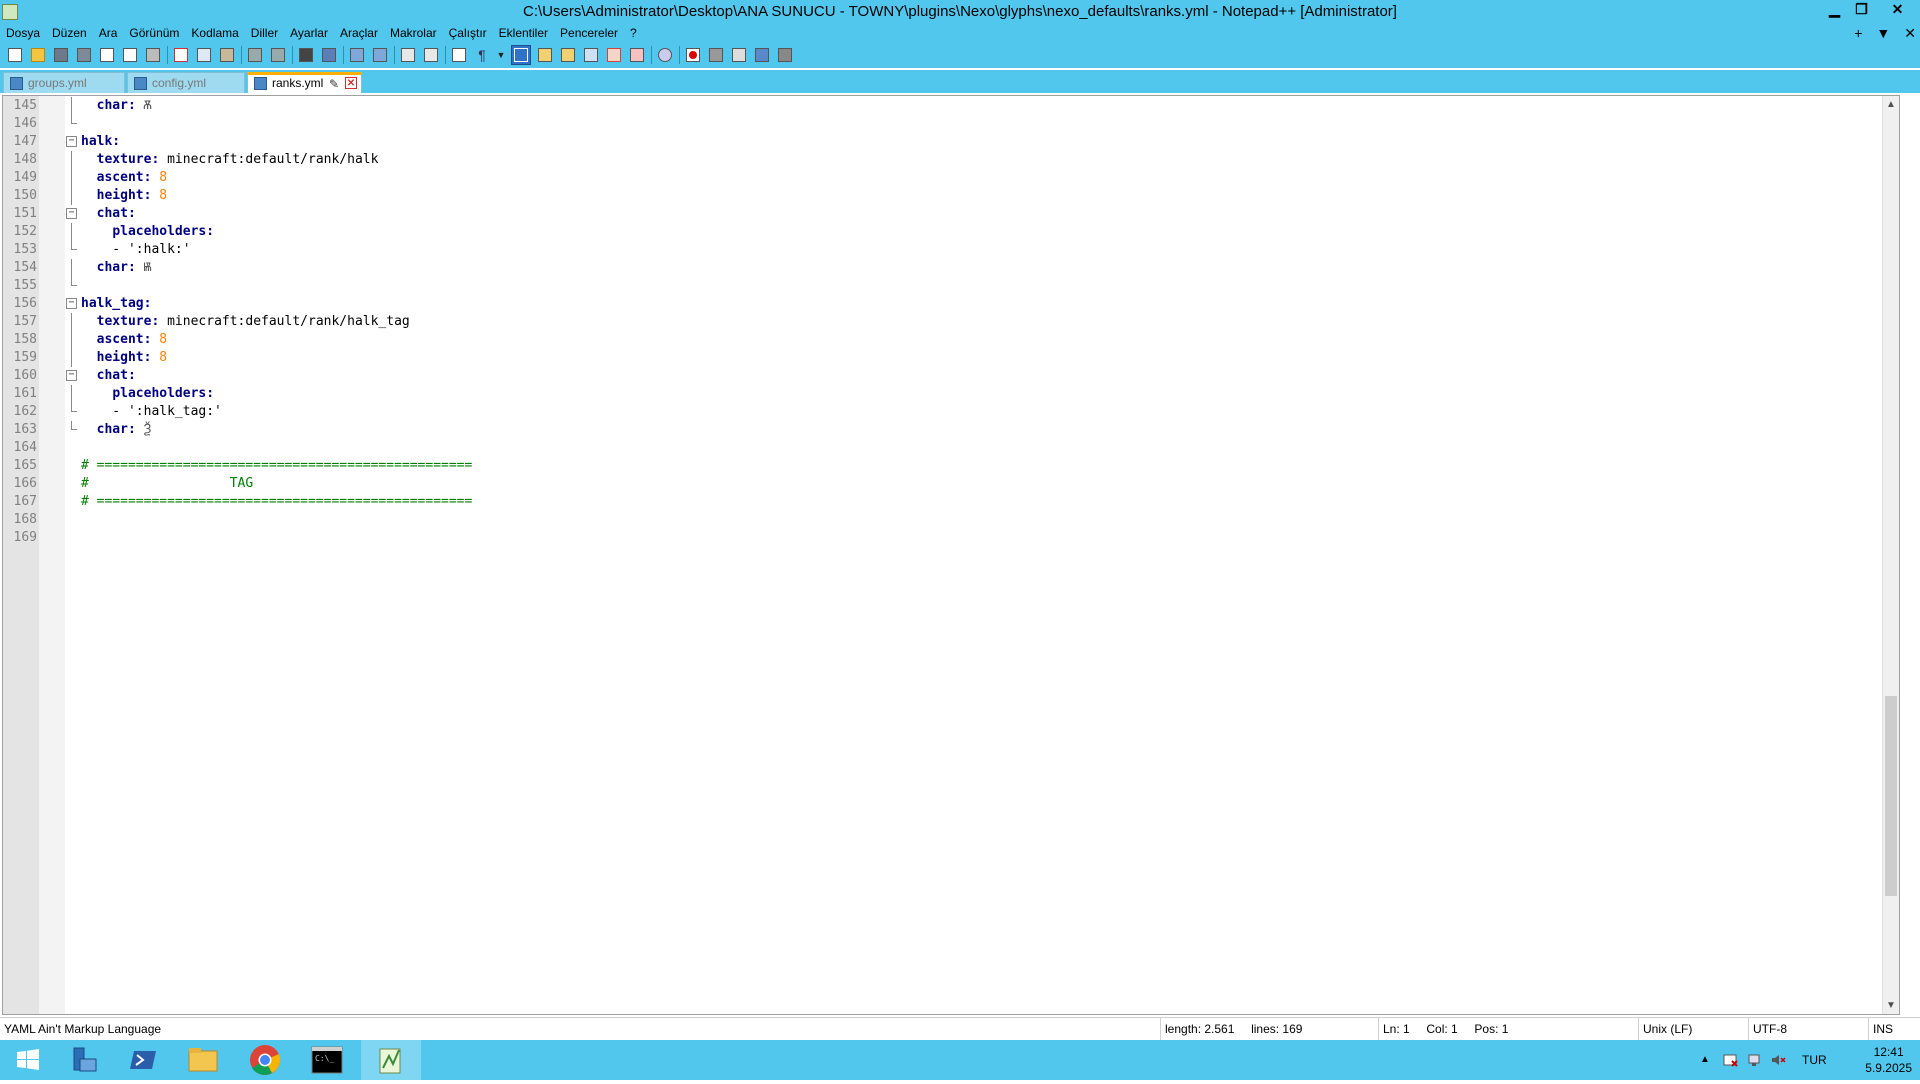 This screenshot has width=1920, height=1084. What do you see at coordinates (951, 286) in the screenshot?
I see `code-line: 155` at bounding box center [951, 286].